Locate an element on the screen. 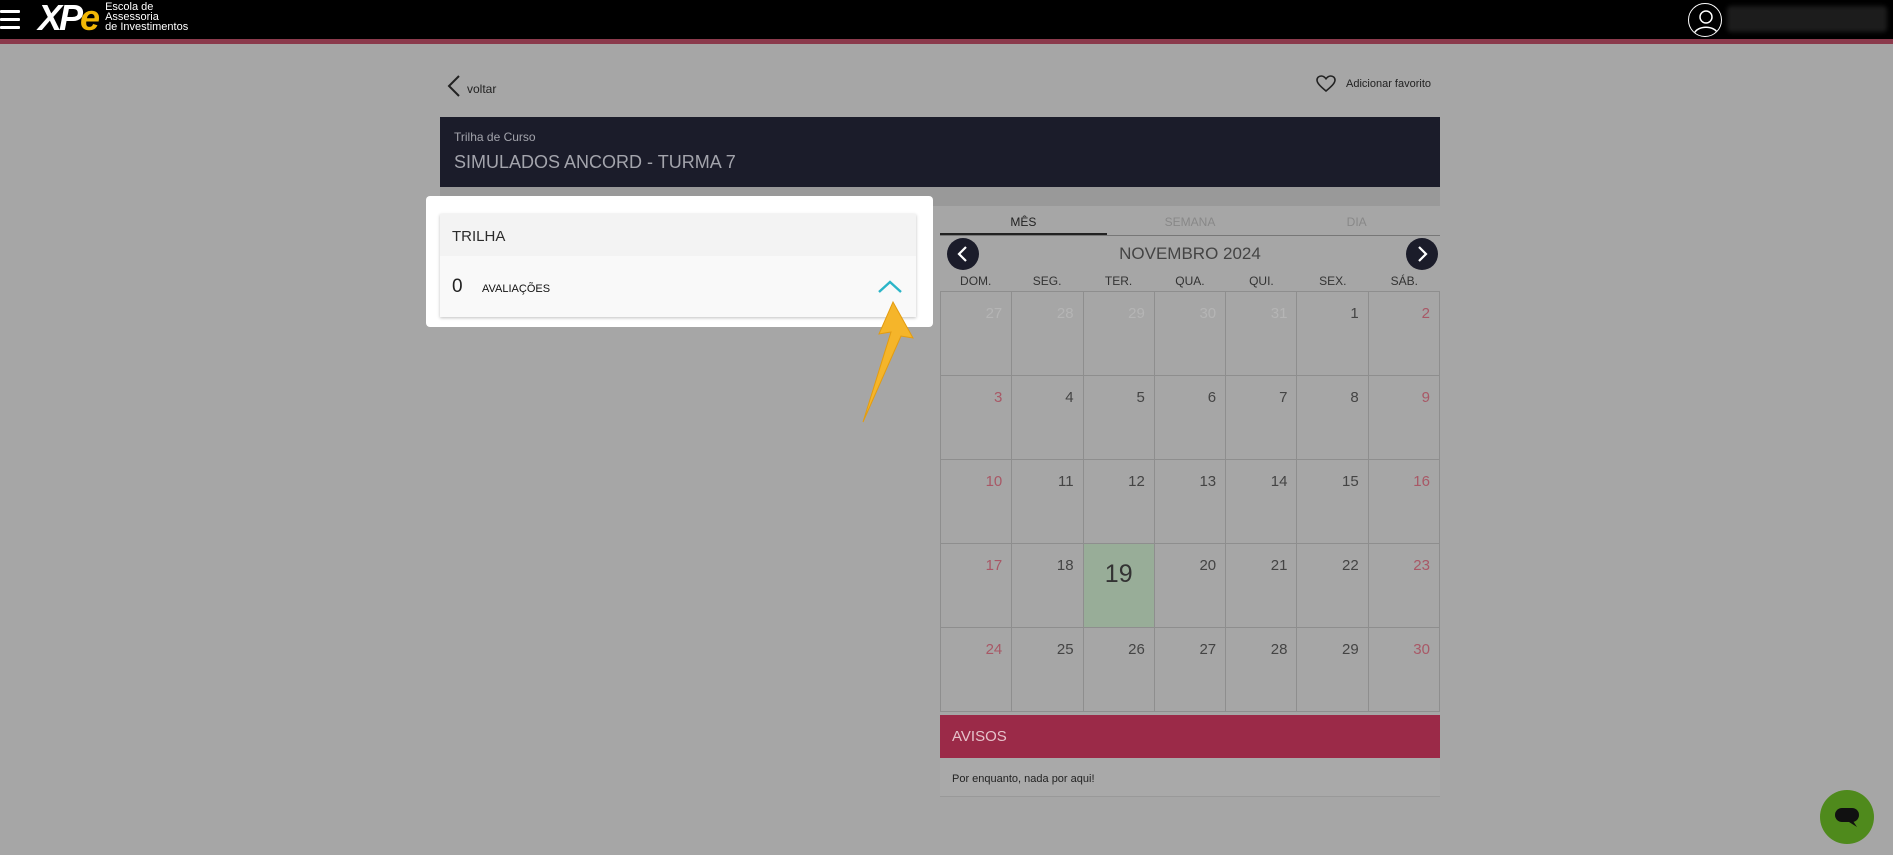 Image resolution: width=1893 pixels, height=855 pixels. calendar-day: 23 is located at coordinates (1404, 586).